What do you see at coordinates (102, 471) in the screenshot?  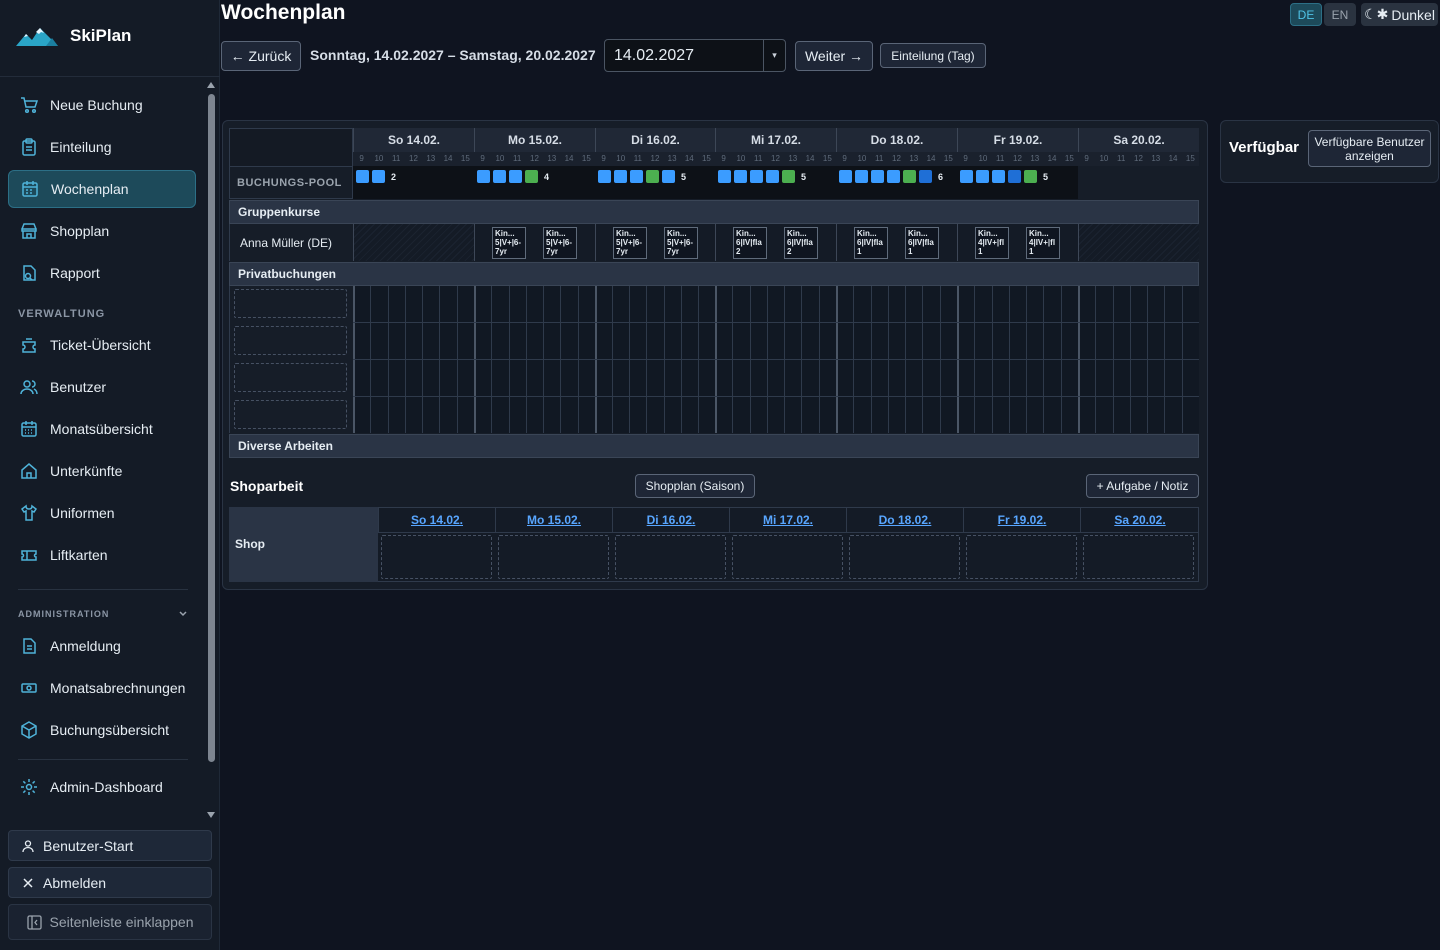 I see `sidebar-item-unterkuenfte: Unterkünfte` at bounding box center [102, 471].